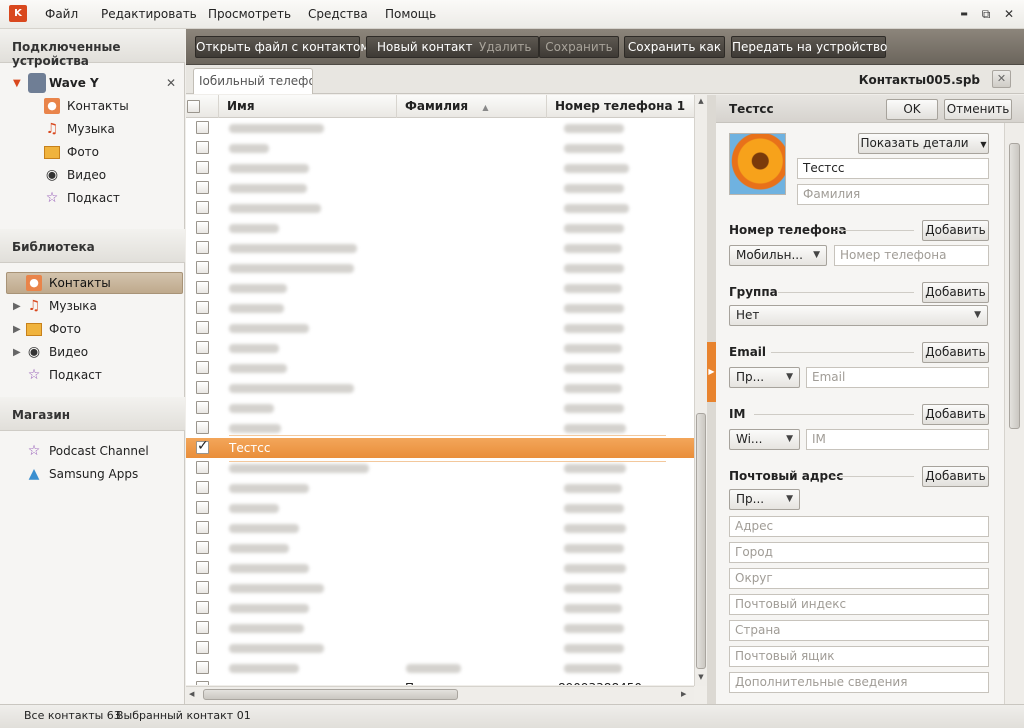  Describe the element at coordinates (893, 168) in the screenshot. I see `first-name-field: Тестсс` at that location.